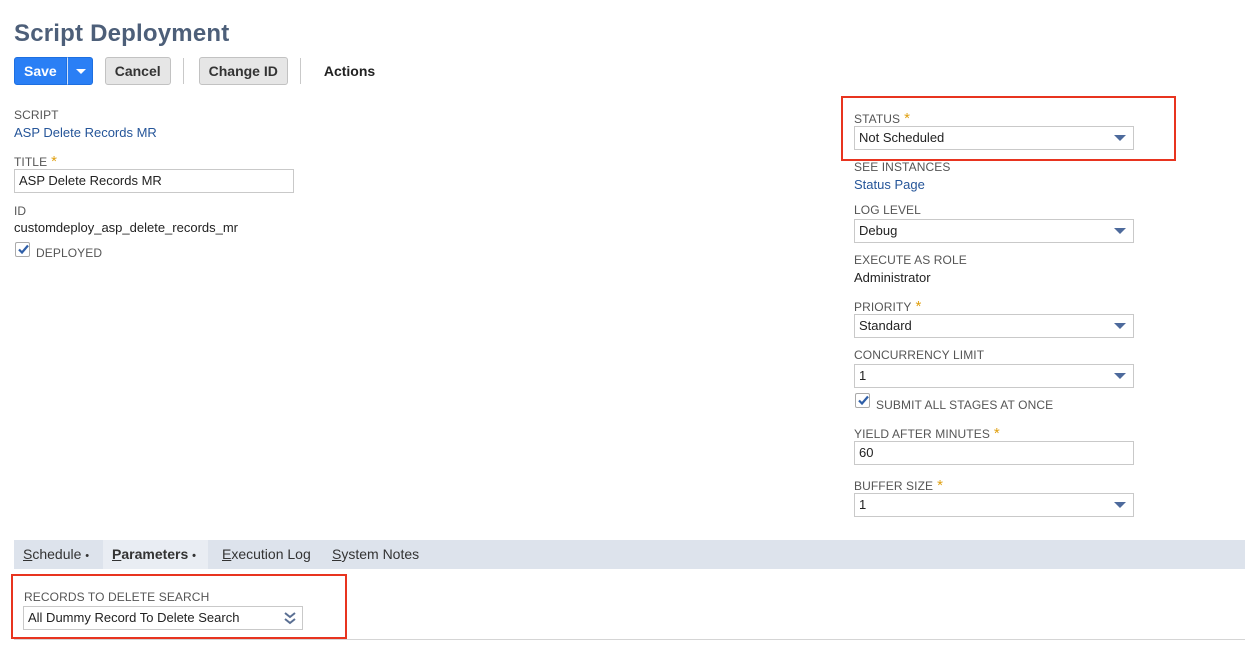  What do you see at coordinates (194, 71) in the screenshot?
I see `toolbar: Save Cancel Change ID Actions` at bounding box center [194, 71].